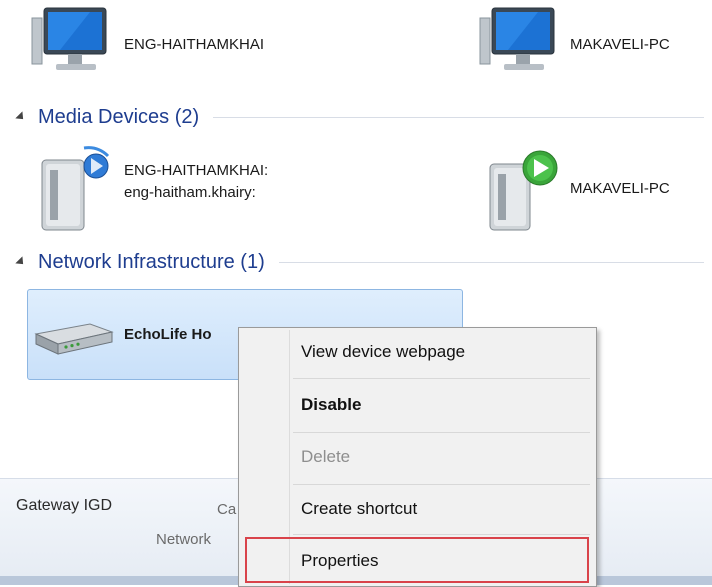  What do you see at coordinates (326, 456) in the screenshot?
I see `menu-item-label: Delete` at bounding box center [326, 456].